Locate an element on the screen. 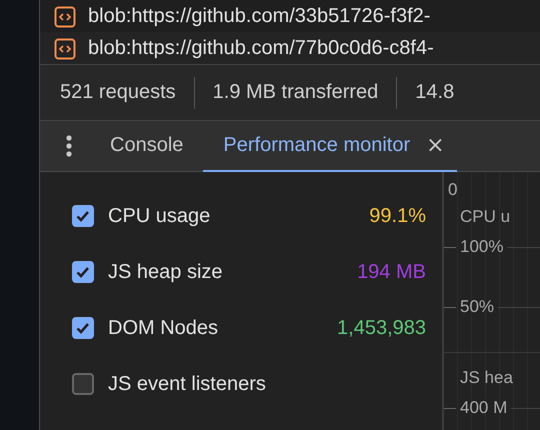 This screenshot has height=430, width=540. summary-text: 14.8 is located at coordinates (434, 92).